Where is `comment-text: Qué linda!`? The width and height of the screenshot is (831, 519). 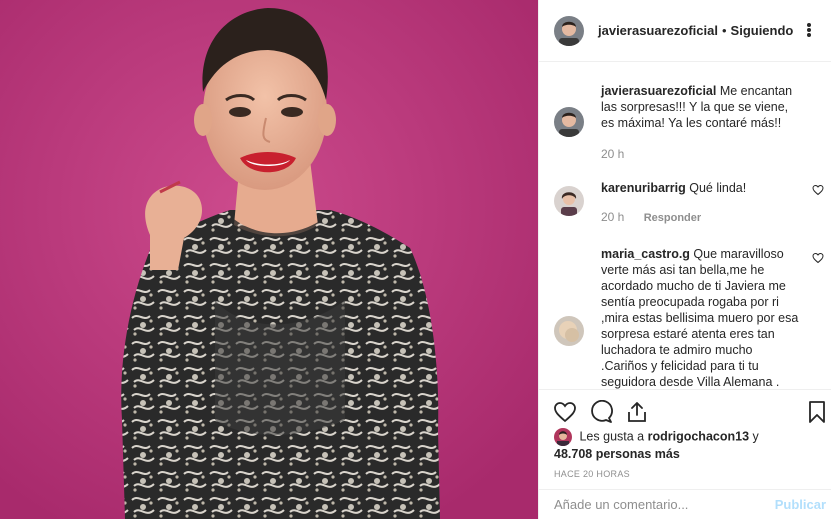
comment-text: Qué linda! is located at coordinates (718, 188).